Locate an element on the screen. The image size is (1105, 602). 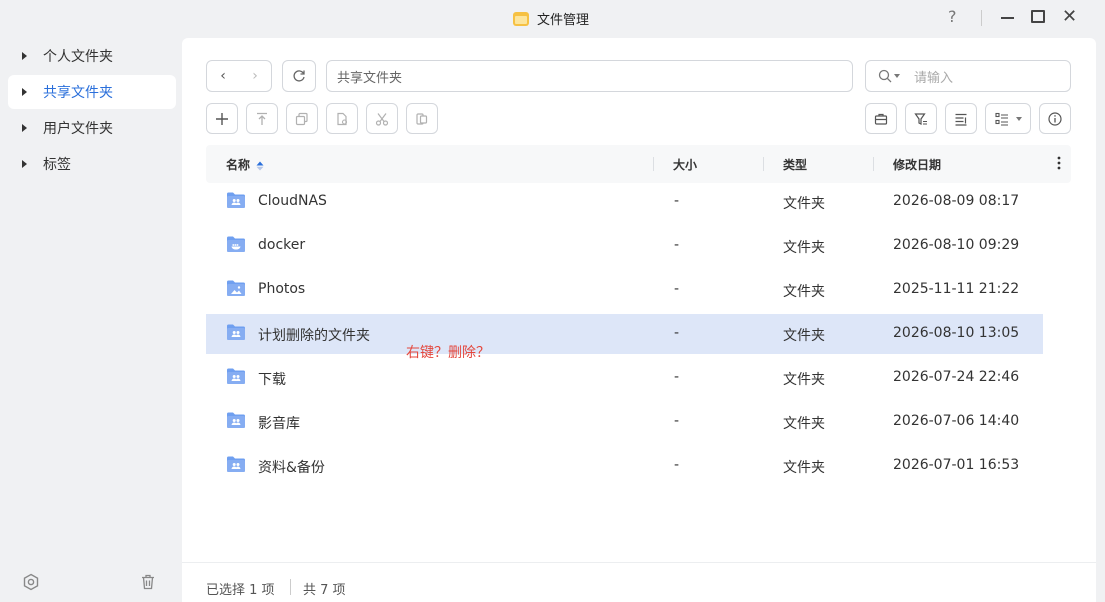
total-count: 共 7 项 is located at coordinates (324, 590).